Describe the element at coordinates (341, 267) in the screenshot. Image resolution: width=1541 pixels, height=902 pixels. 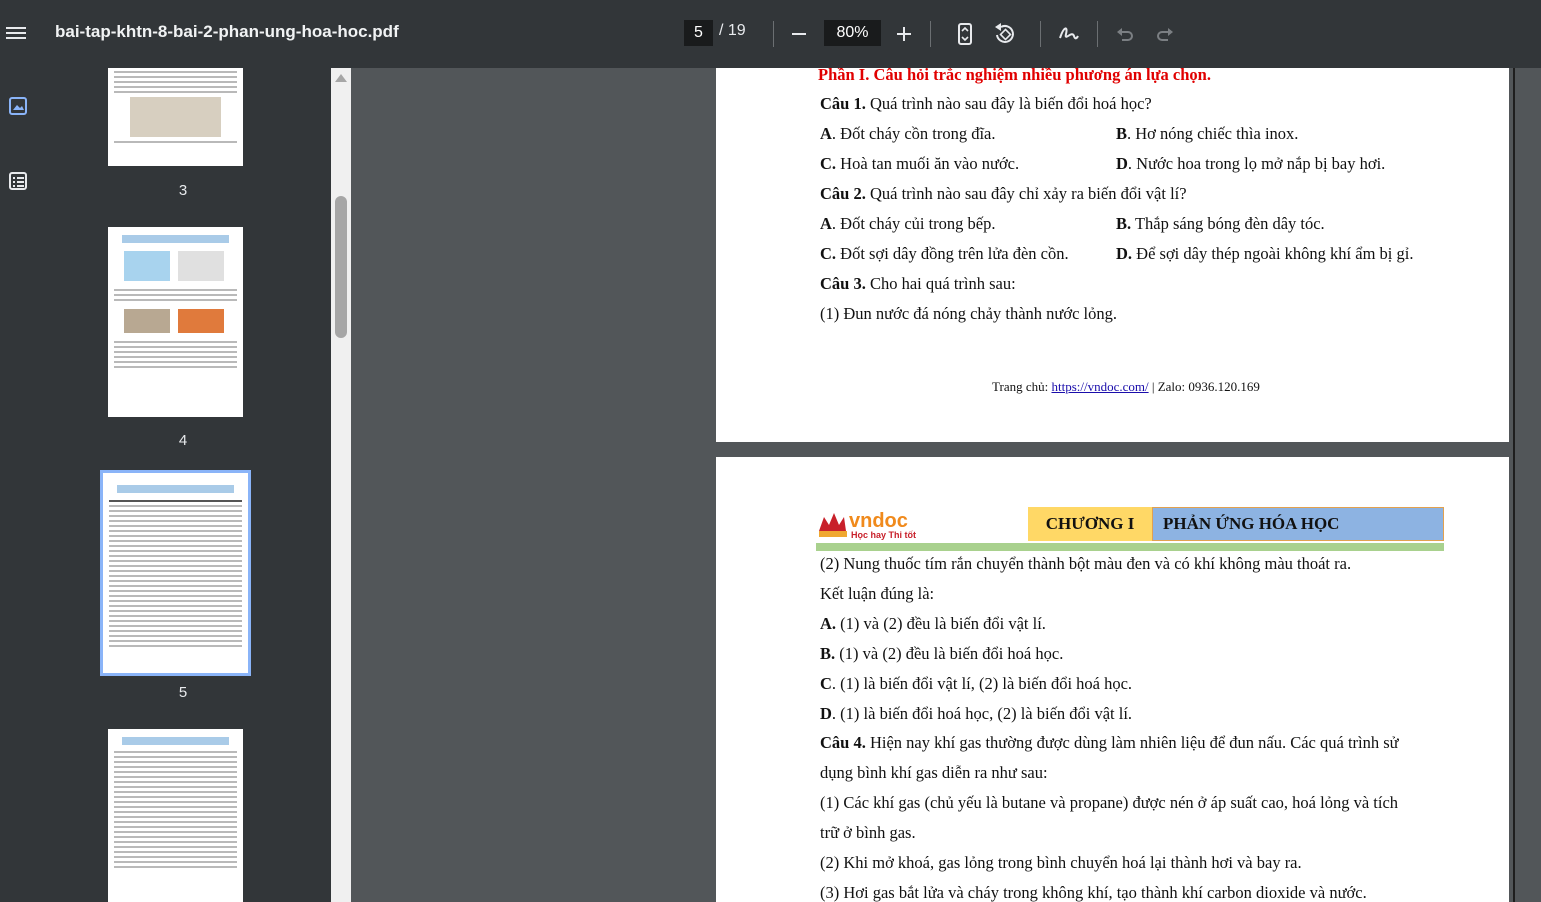
I see `scrollbar-thumb` at that location.